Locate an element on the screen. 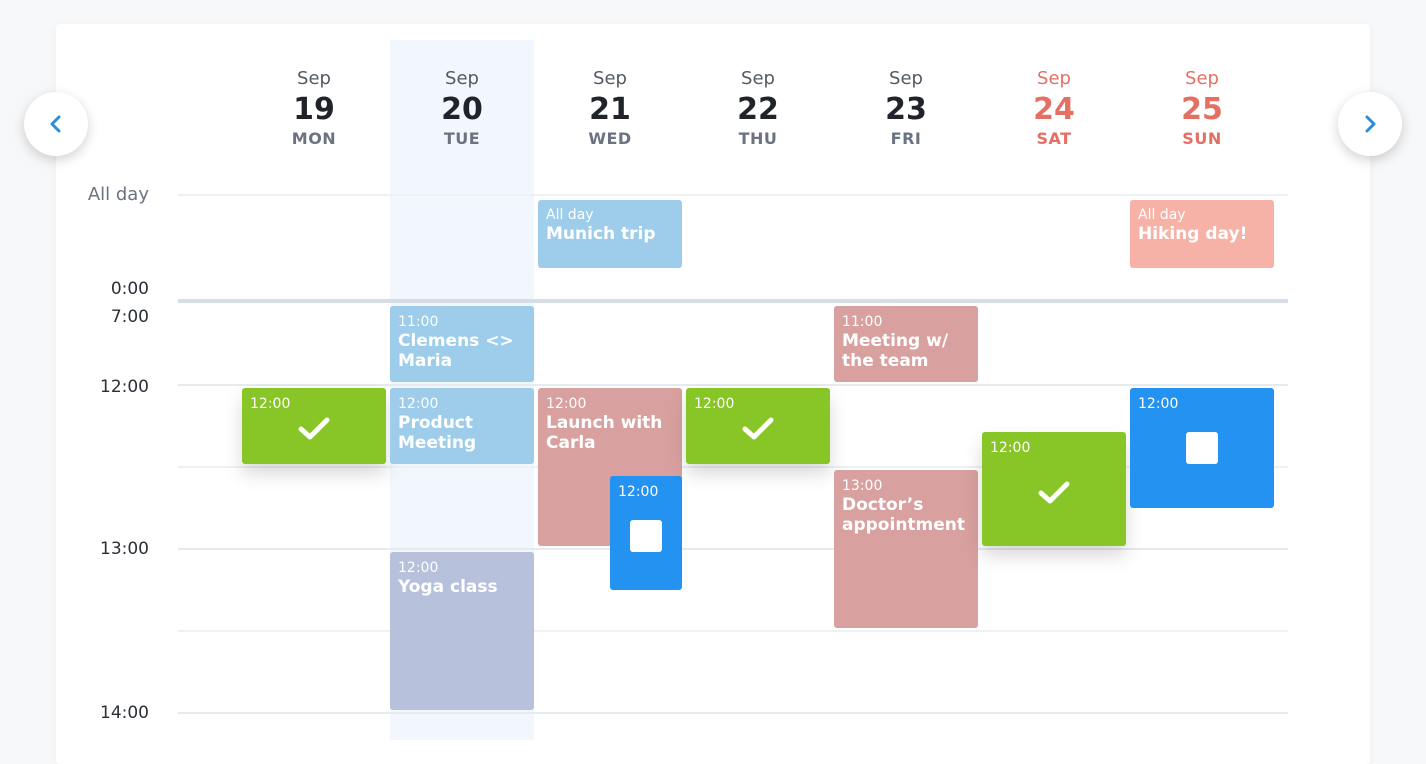  event-product-meeting: 12:00 Product Meeting is located at coordinates (462, 426).